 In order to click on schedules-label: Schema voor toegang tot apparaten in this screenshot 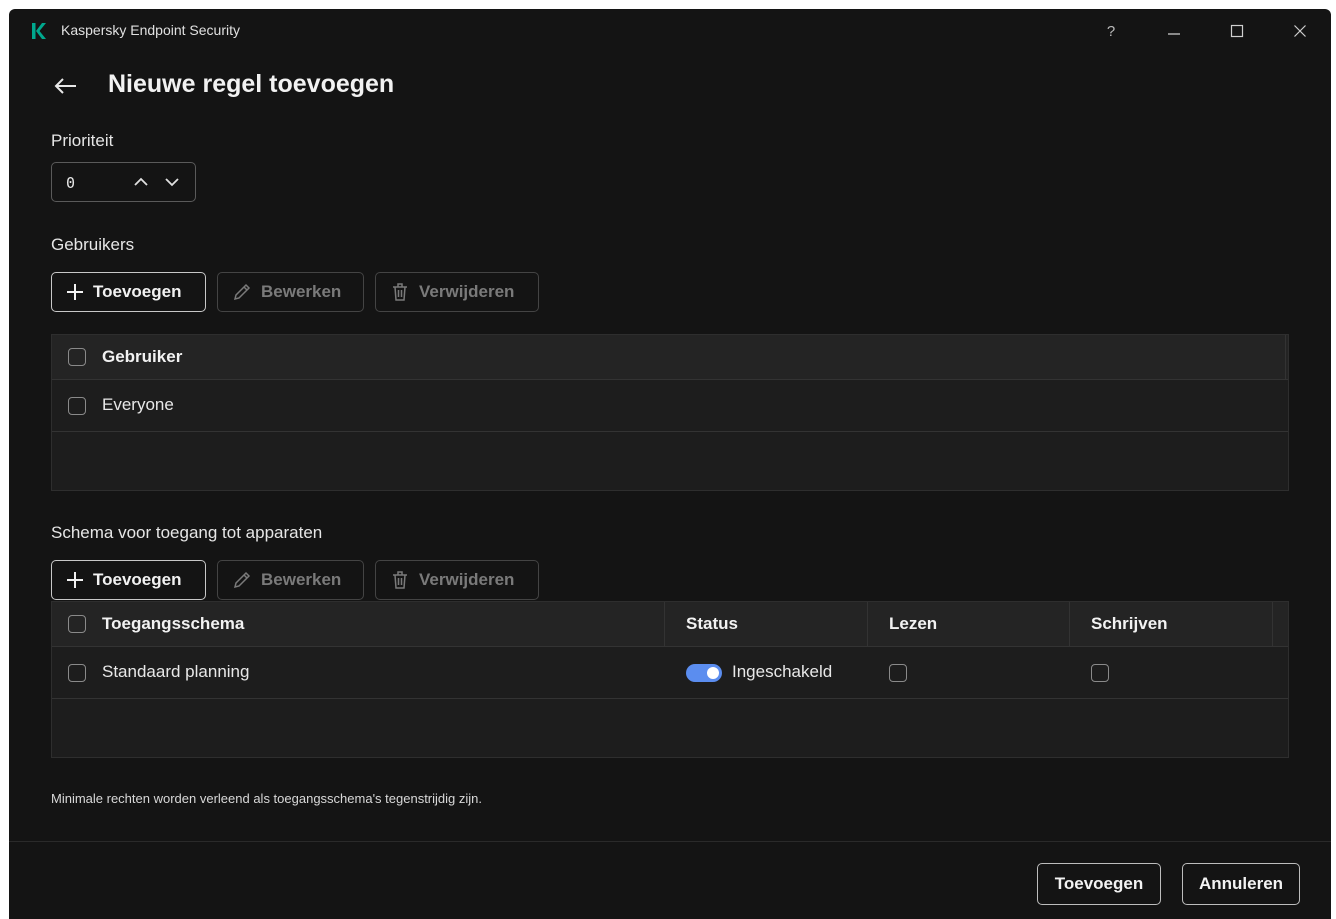, I will do `click(187, 532)`.